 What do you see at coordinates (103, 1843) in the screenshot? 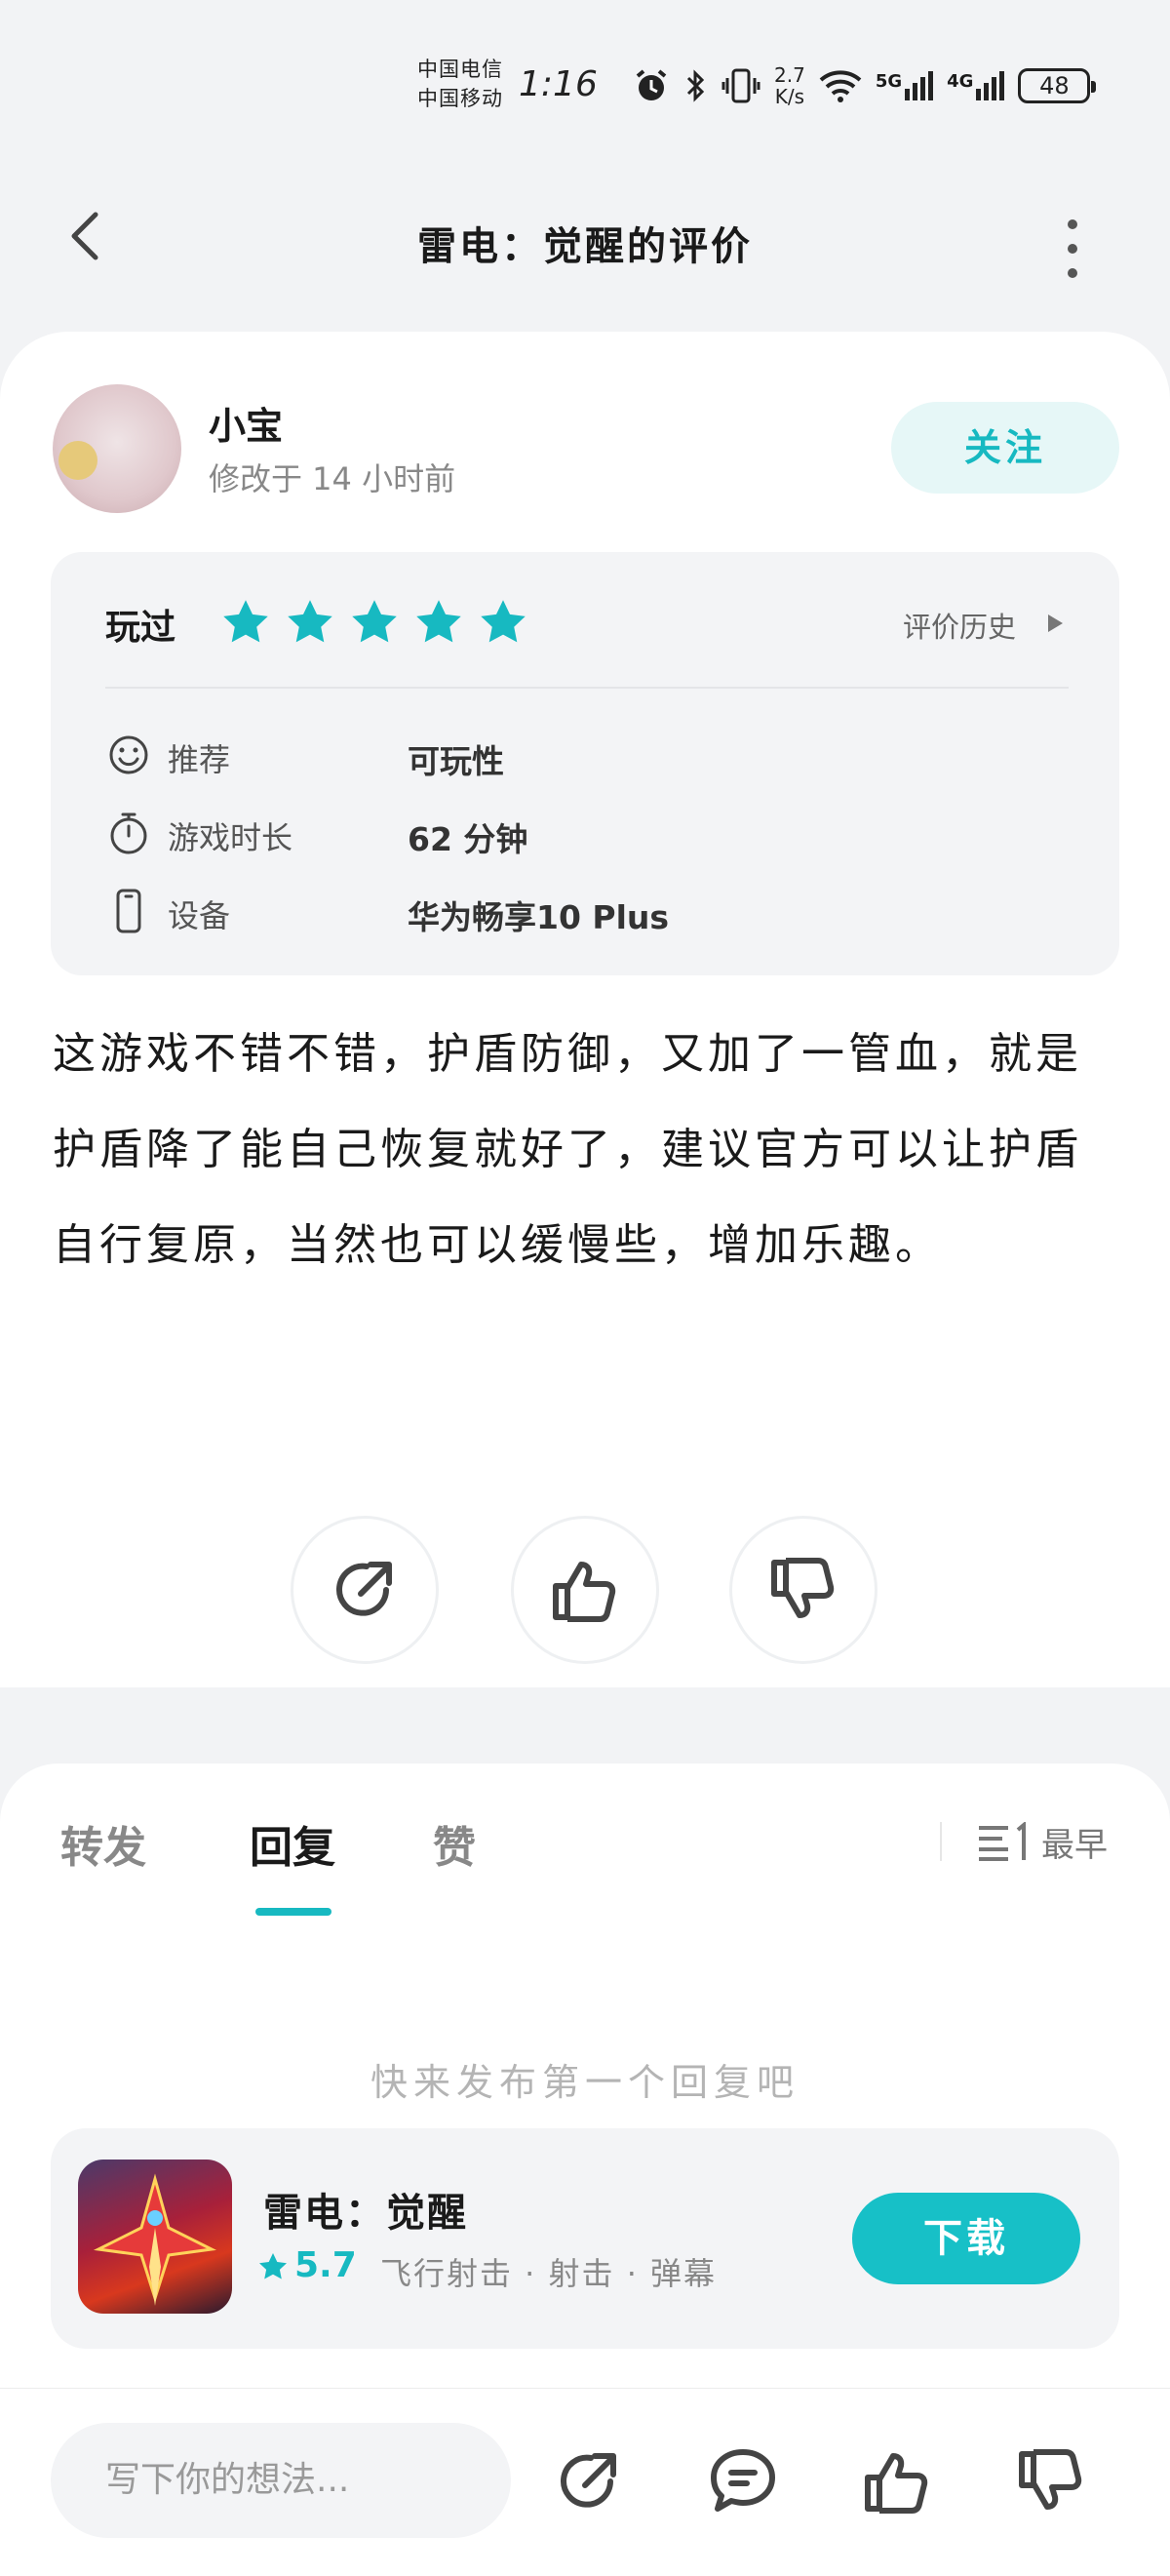
I see `tab-forward: 转发` at bounding box center [103, 1843].